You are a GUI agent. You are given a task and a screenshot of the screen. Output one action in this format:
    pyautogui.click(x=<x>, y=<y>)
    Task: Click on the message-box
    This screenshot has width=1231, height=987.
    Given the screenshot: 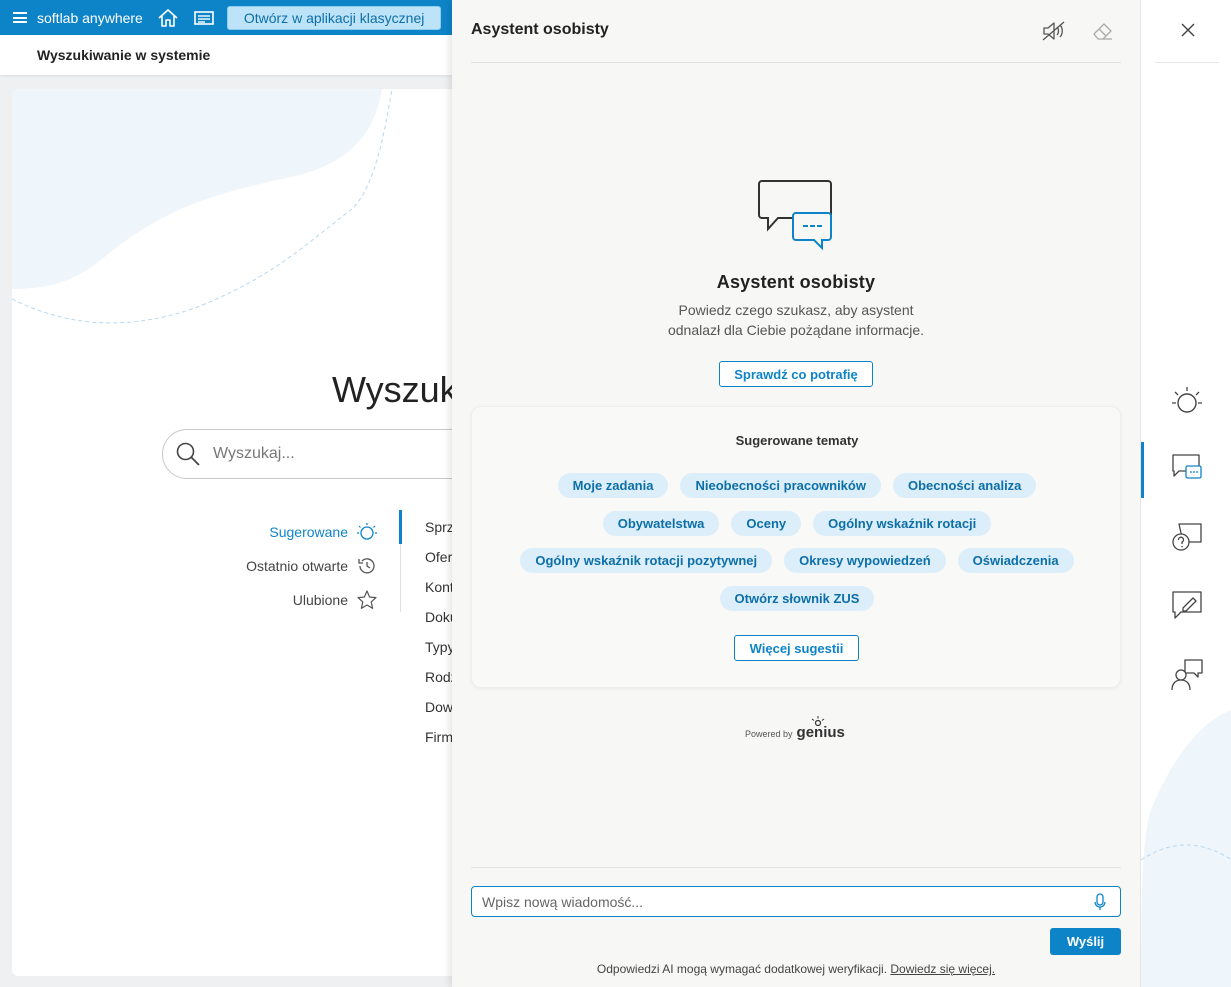 What is the action you would take?
    pyautogui.click(x=796, y=901)
    